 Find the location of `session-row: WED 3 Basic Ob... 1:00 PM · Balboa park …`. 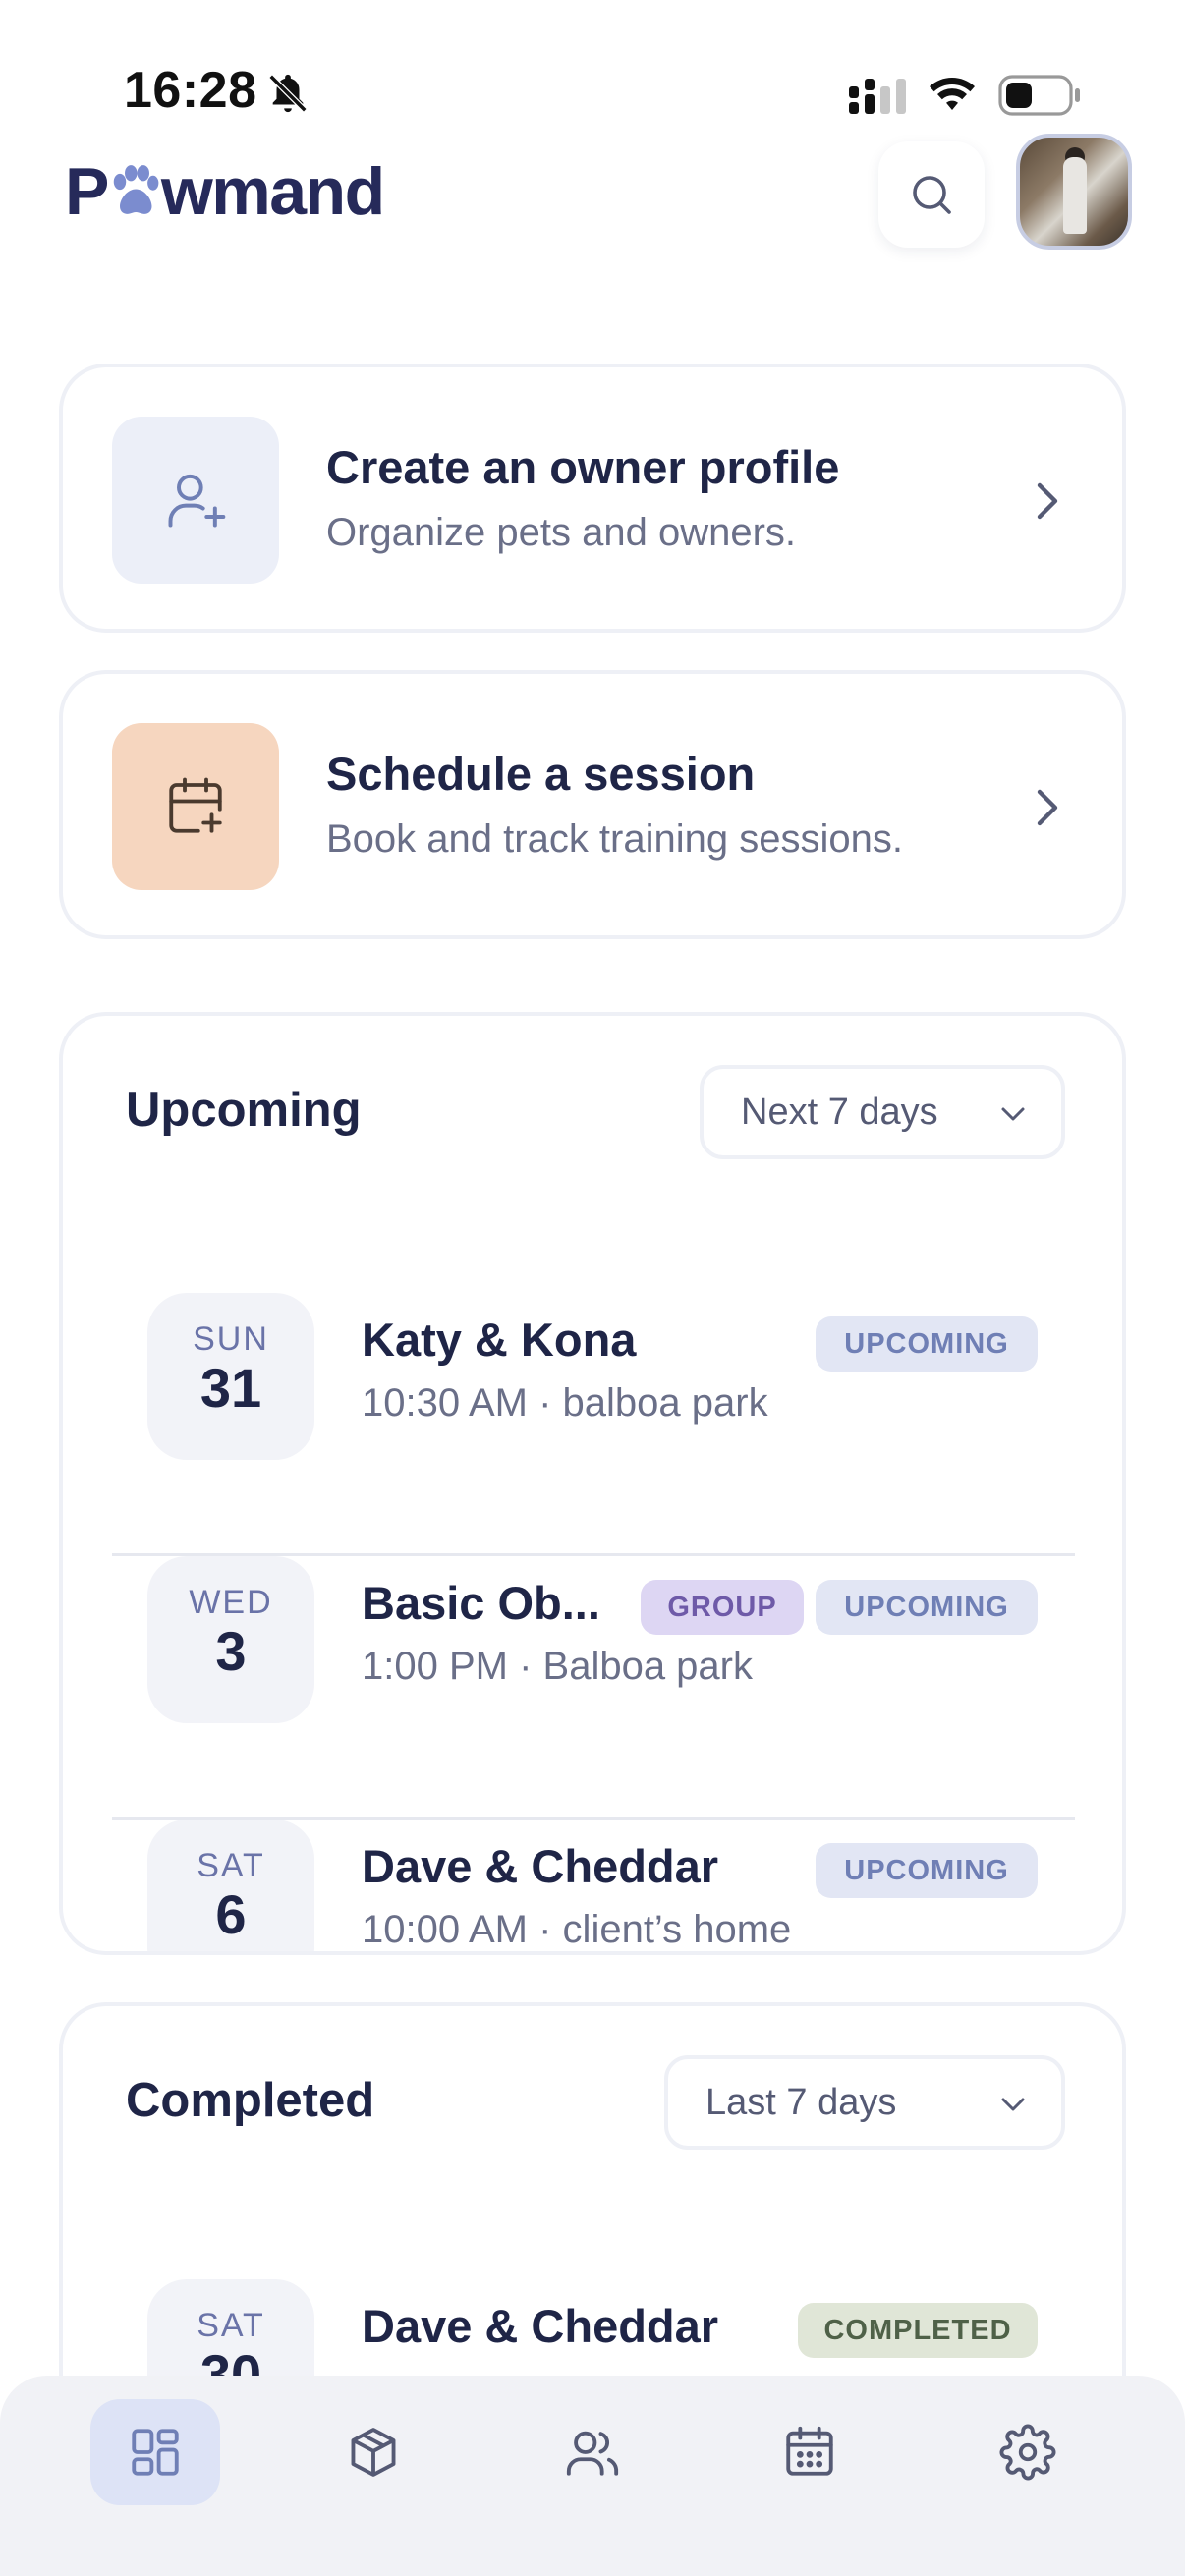

session-row: WED 3 Basic Ob... 1:00 PM · Balboa park … is located at coordinates (594, 1688).